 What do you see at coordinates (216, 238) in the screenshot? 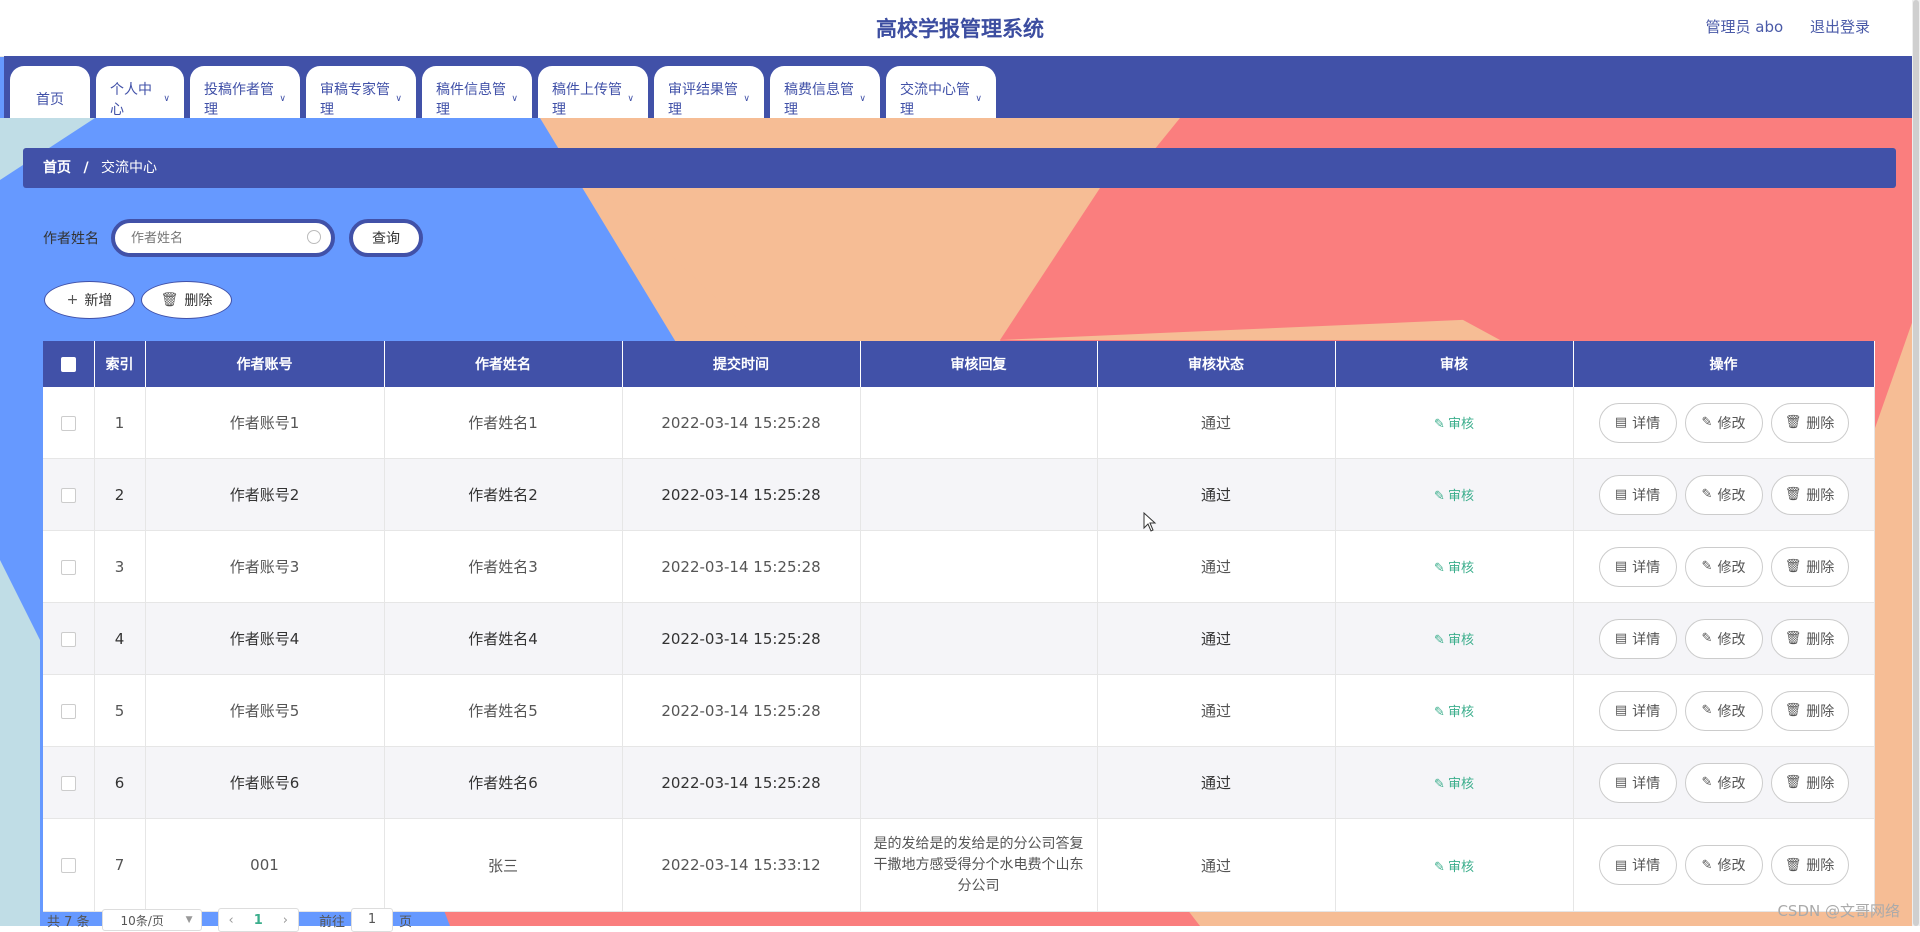
I see `search-input` at bounding box center [216, 238].